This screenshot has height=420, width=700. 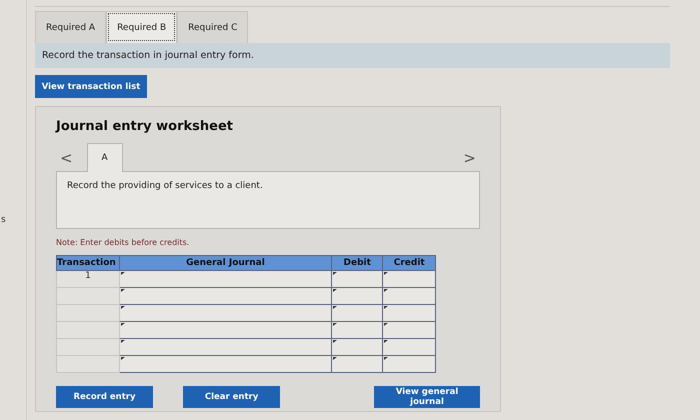 I want to click on next-button: >, so click(x=469, y=158).